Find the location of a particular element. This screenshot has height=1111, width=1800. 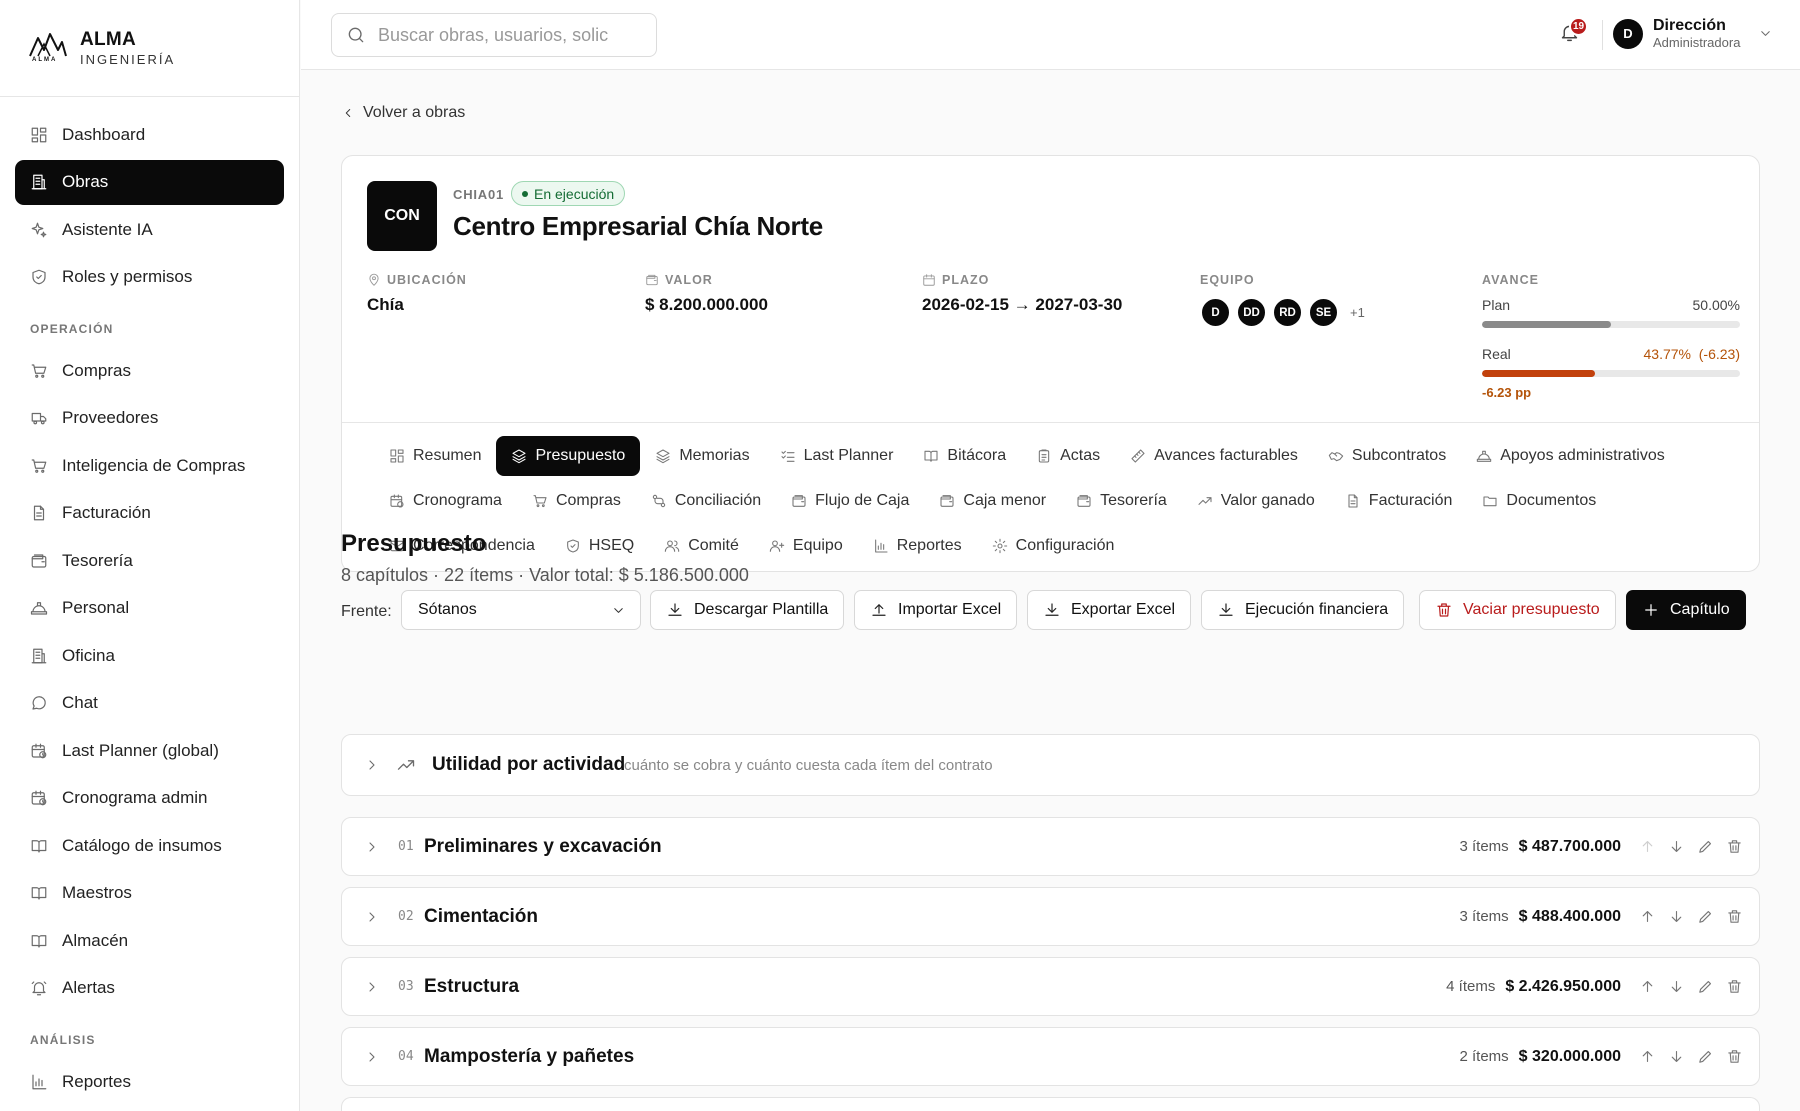

capitulo-row: 03 Estructura 4 ítems $ 2.426.950.000 is located at coordinates (1050, 986).